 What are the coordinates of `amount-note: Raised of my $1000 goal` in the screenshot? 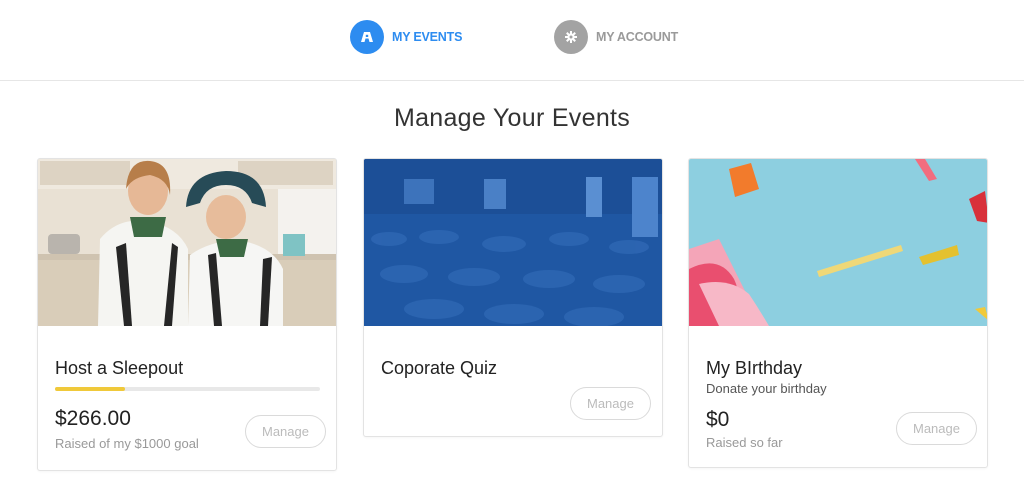 It's located at (127, 443).